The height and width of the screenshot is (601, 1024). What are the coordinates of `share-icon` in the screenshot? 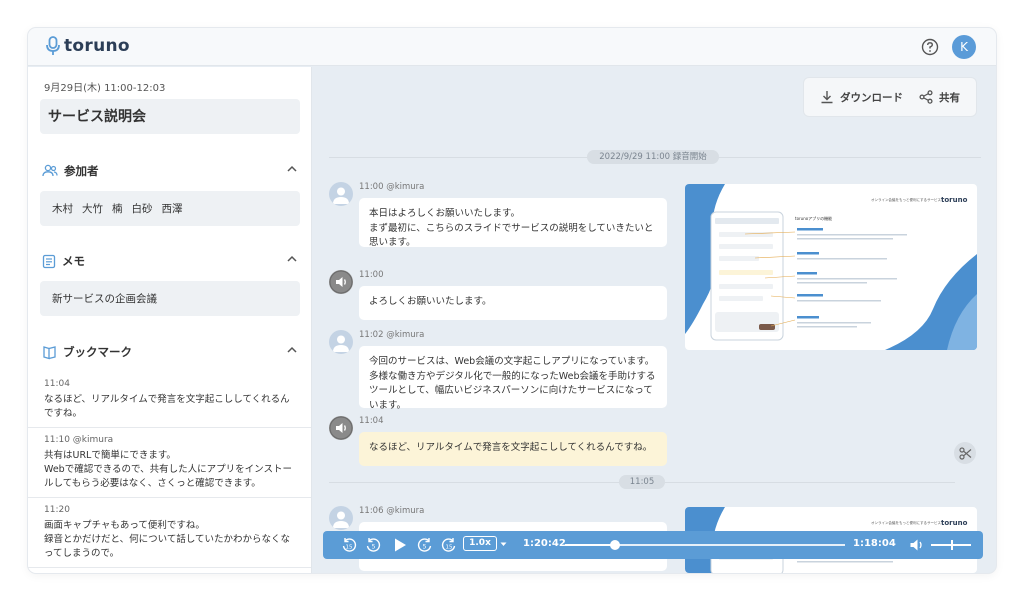 It's located at (926, 97).